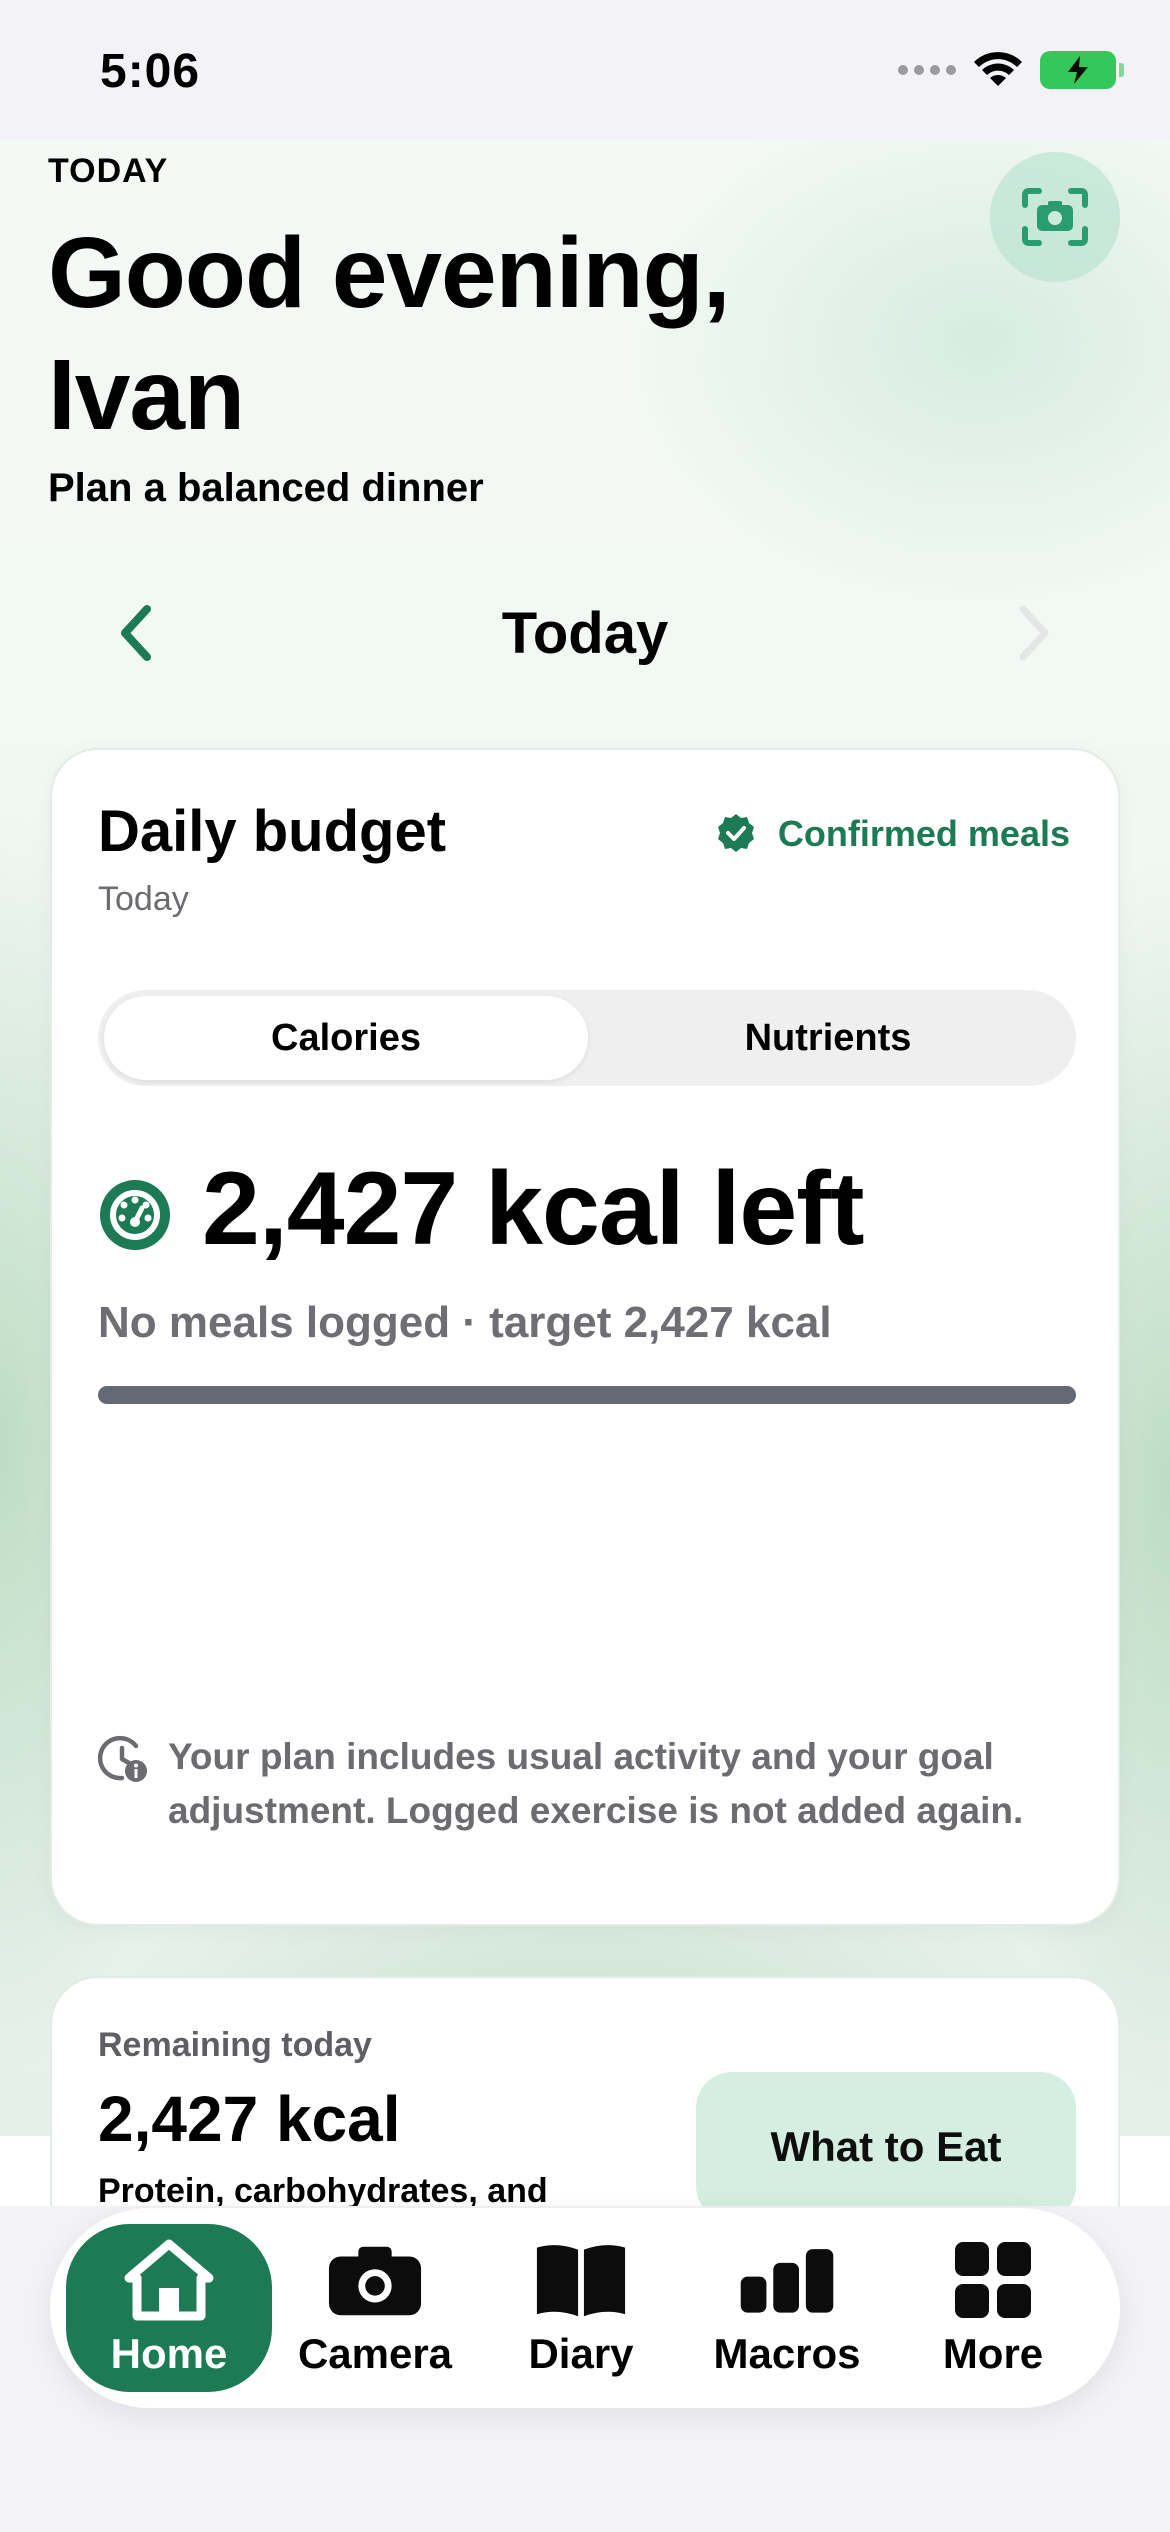 This screenshot has width=1170, height=2532. I want to click on tab-camera: Camera, so click(375, 2308).